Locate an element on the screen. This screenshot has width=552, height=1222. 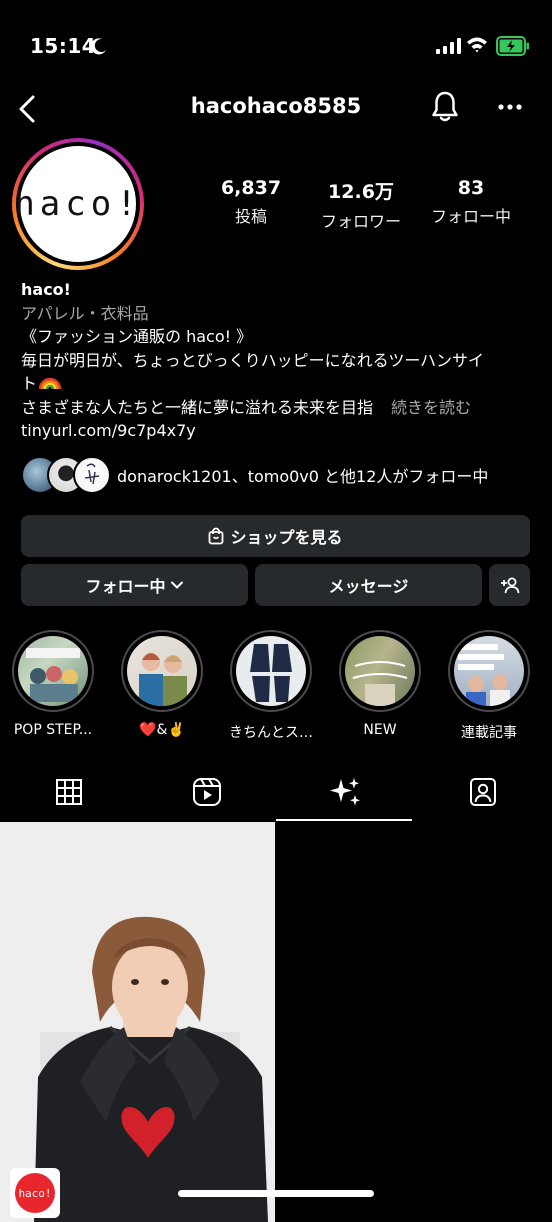
active-tab-indicator is located at coordinates (344, 820).